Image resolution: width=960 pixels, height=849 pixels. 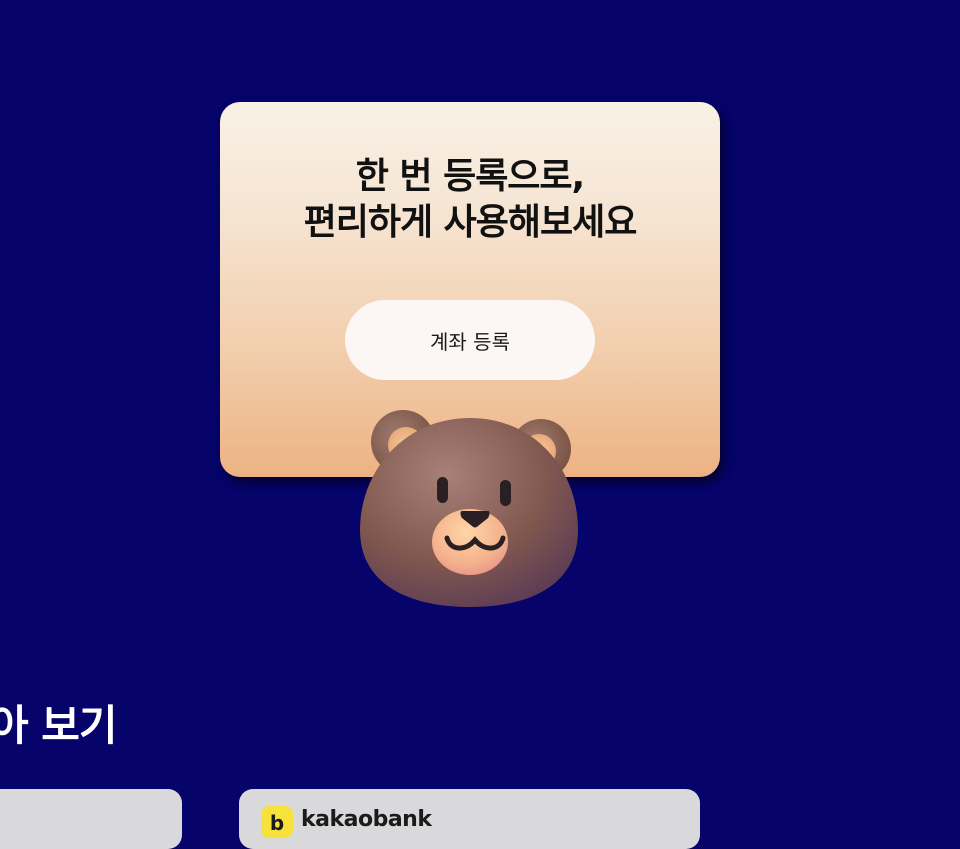 I want to click on kakaobank-logo-icon: b, so click(x=277, y=822).